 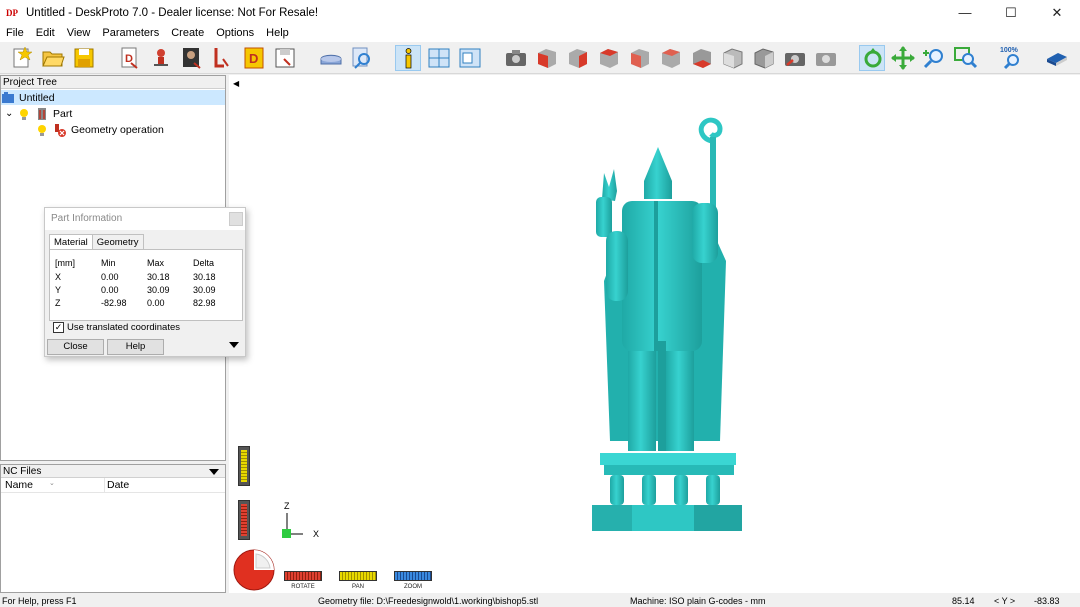 What do you see at coordinates (58, 277) in the screenshot?
I see `row-x-axis: X` at bounding box center [58, 277].